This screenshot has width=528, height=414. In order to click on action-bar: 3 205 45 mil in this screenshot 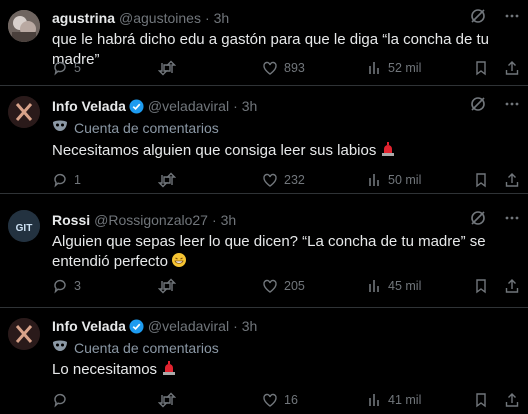, I will do `click(287, 286)`.